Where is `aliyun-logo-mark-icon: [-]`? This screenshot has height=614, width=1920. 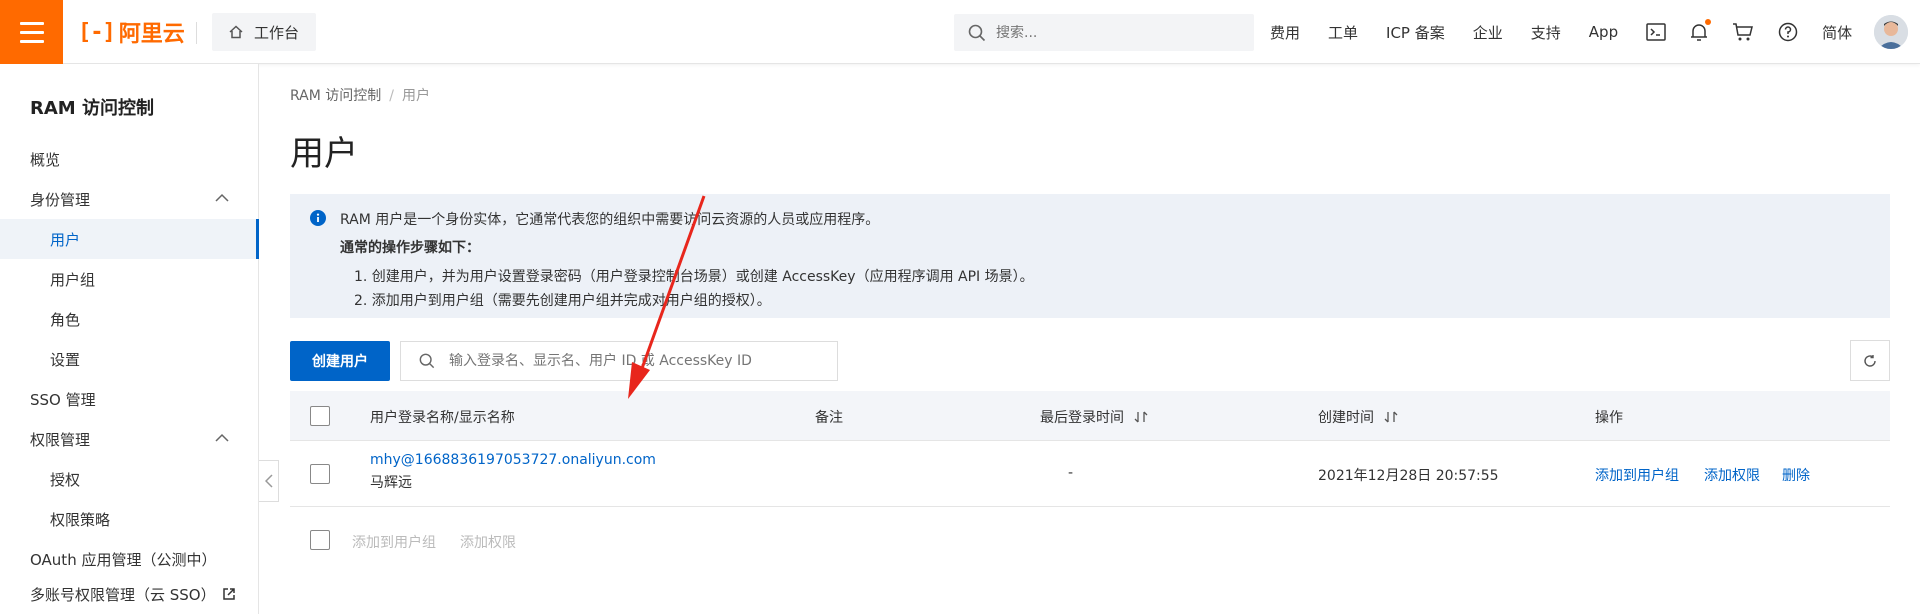 aliyun-logo-mark-icon: [-] is located at coordinates (97, 32).